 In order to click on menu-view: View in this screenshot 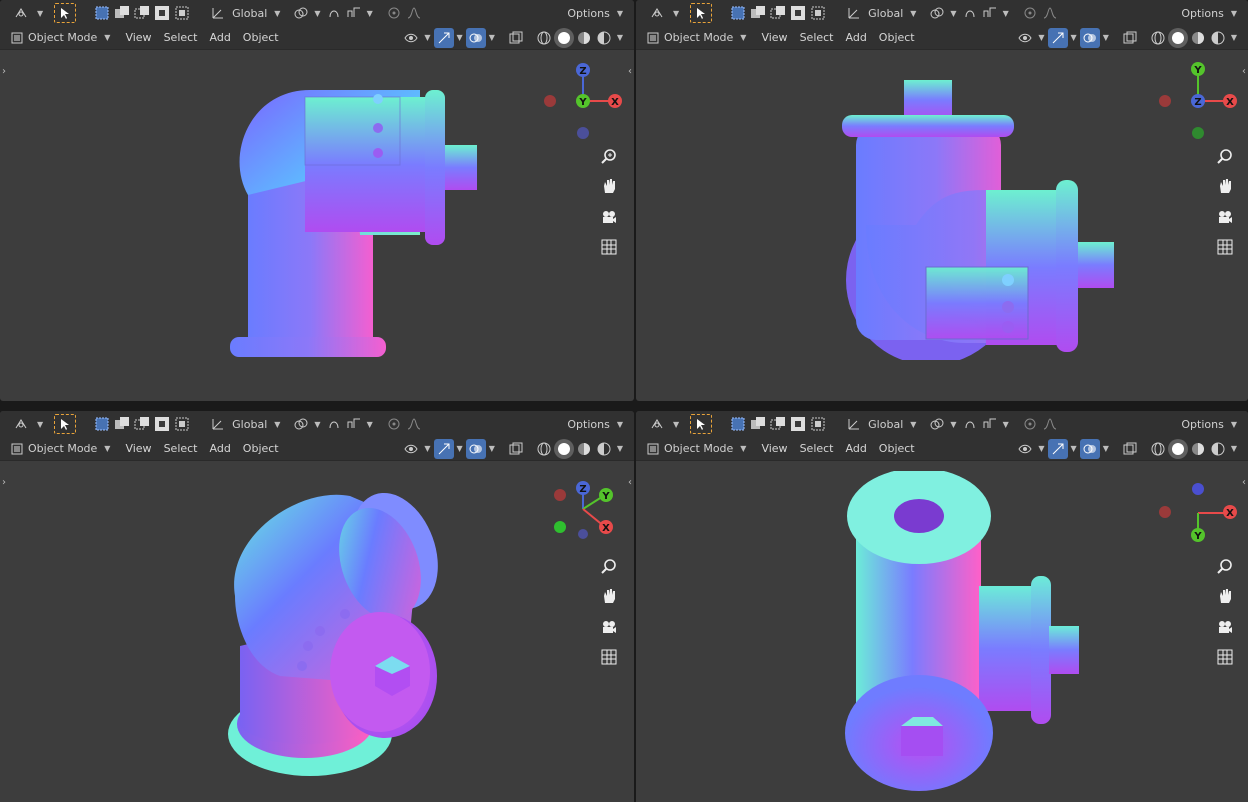, I will do `click(774, 37)`.